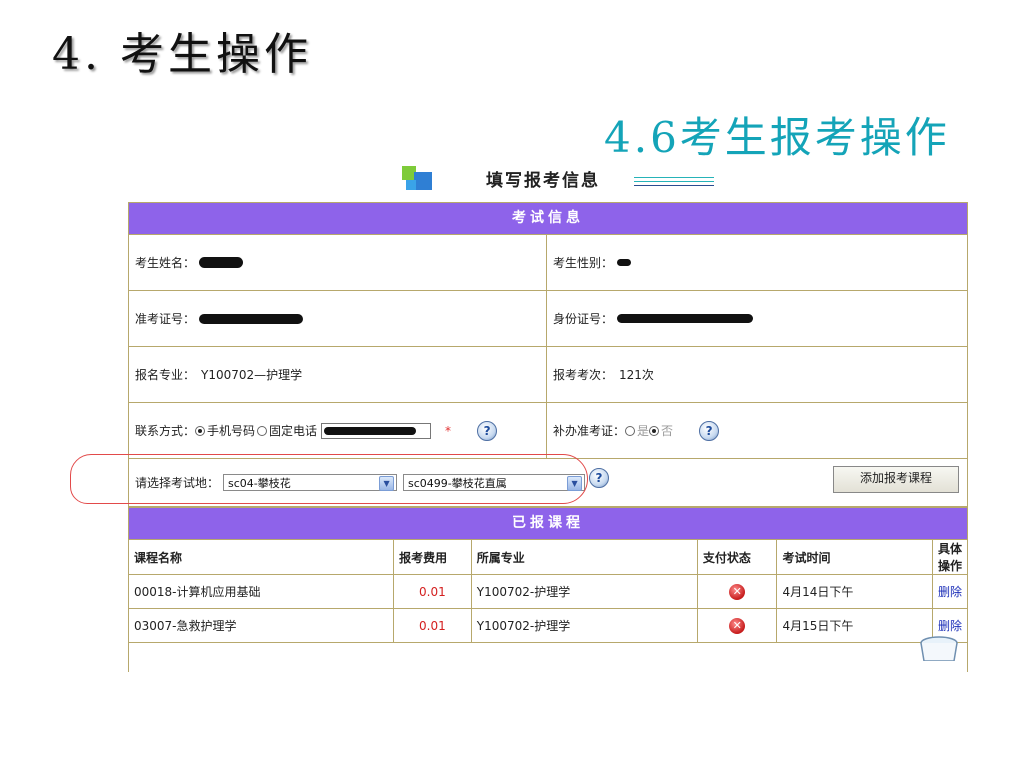  Describe the element at coordinates (548, 319) in the screenshot. I see `info-row-ticket: 准考证号： 身份证号：` at that location.